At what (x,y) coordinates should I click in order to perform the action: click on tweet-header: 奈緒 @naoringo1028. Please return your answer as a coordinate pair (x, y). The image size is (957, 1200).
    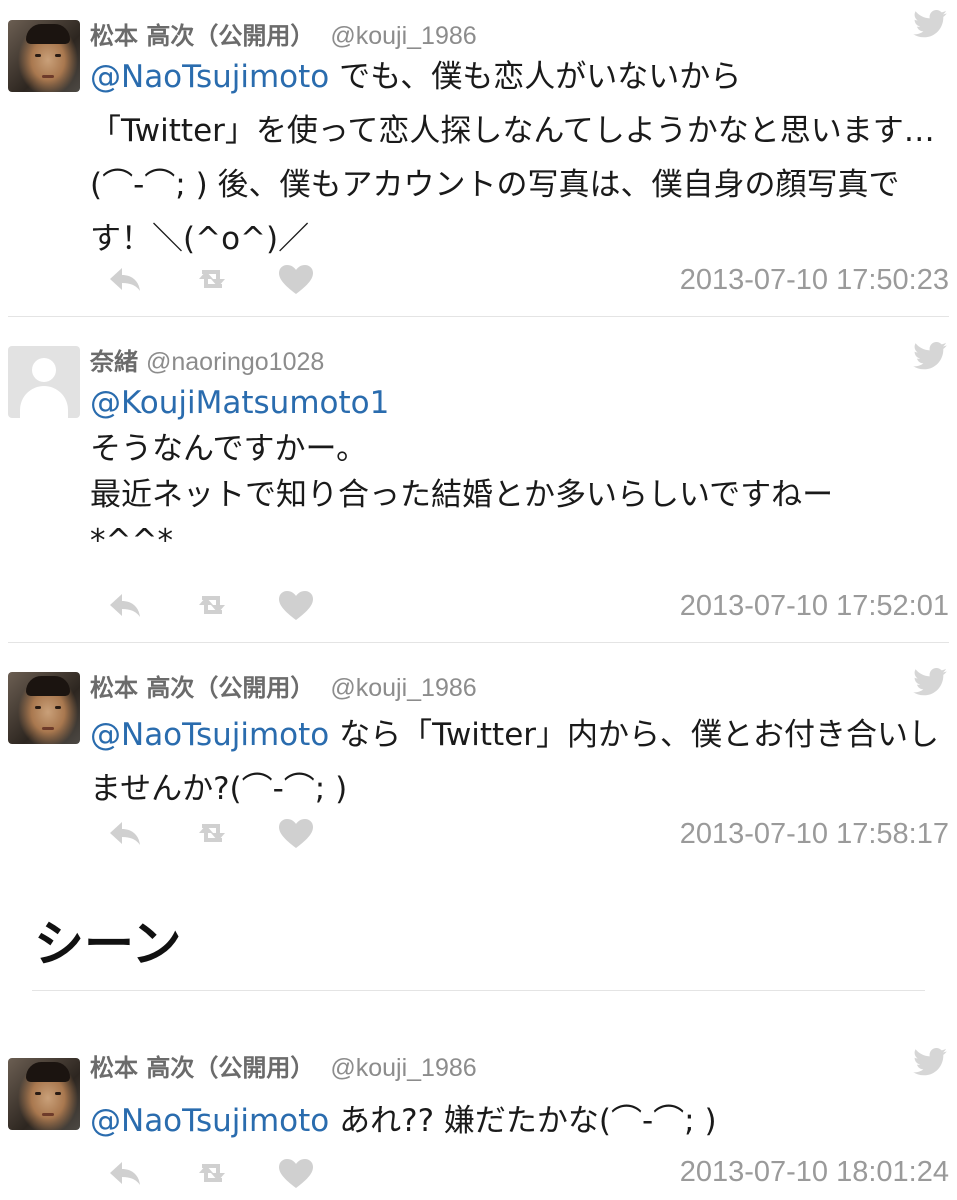
    Looking at the image, I should click on (207, 359).